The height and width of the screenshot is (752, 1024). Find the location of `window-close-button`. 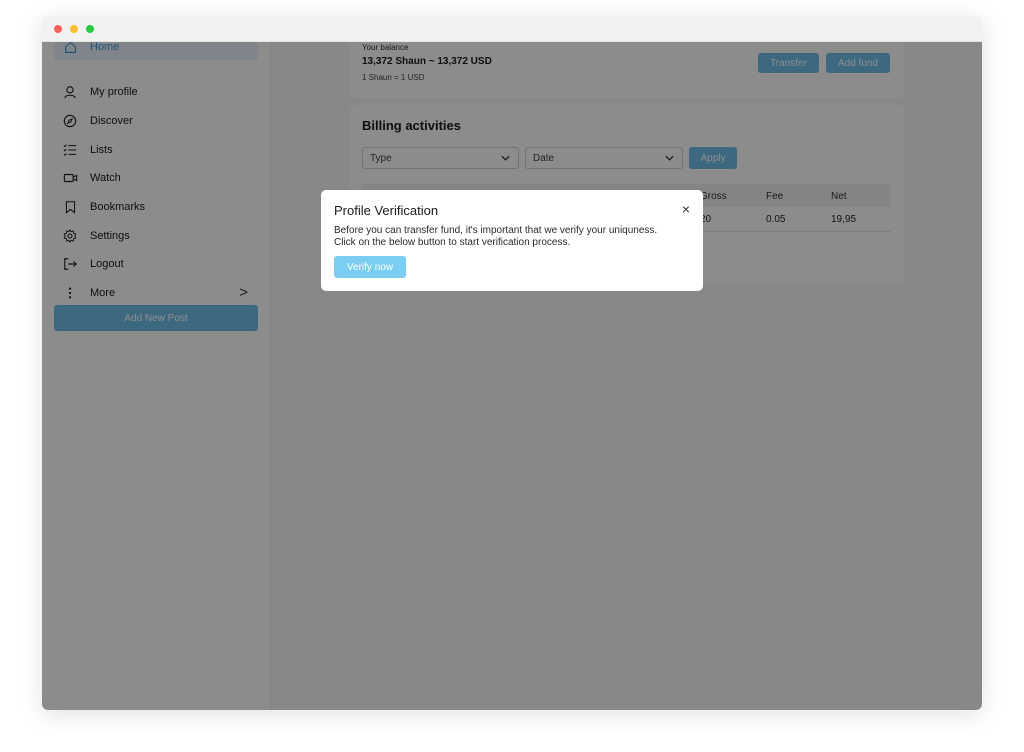

window-close-button is located at coordinates (58, 29).